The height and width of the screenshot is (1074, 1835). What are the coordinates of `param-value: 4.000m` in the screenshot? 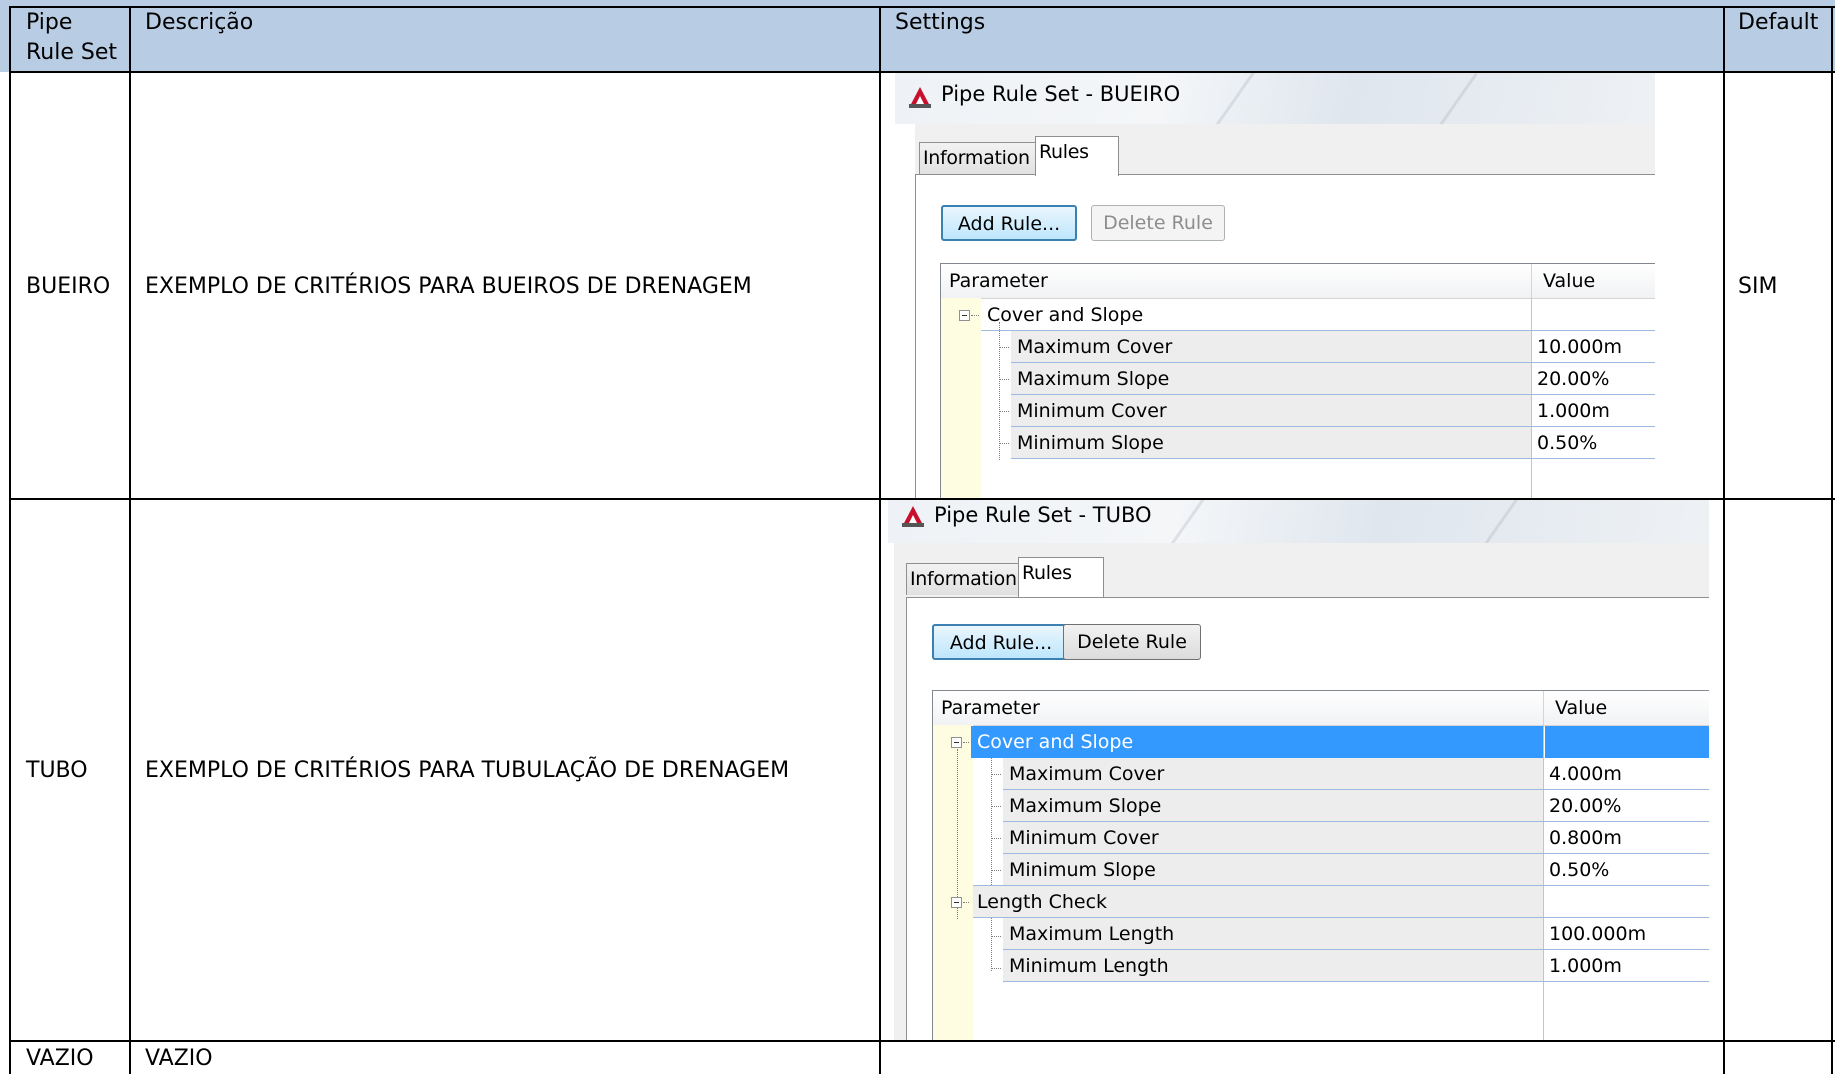 It's located at (1583, 774).